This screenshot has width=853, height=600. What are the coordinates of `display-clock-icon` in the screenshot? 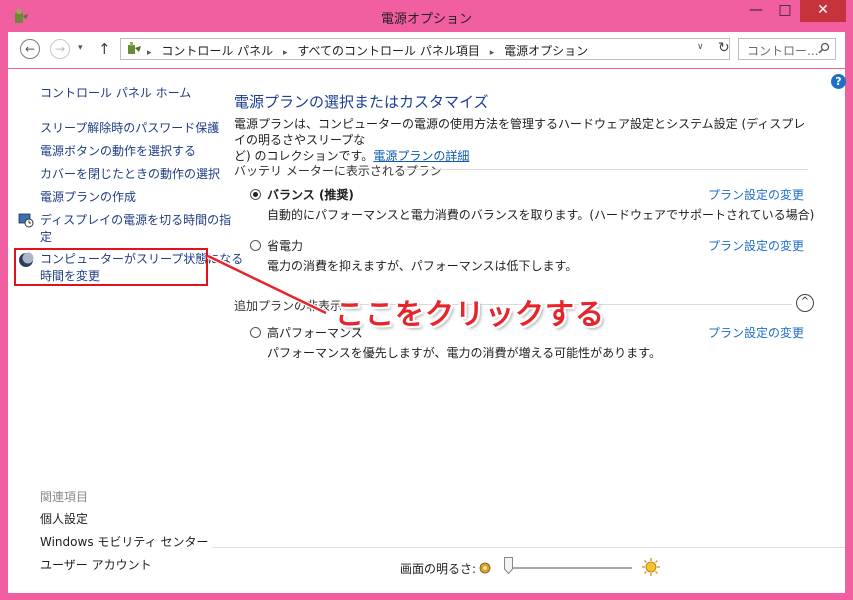 It's located at (26, 220).